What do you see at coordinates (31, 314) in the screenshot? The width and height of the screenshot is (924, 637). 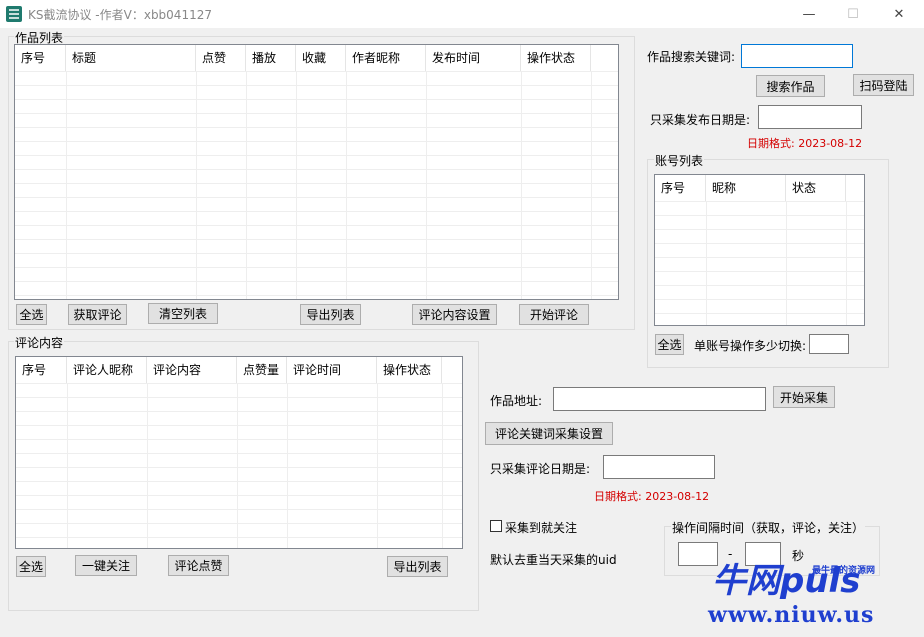 I see `works-select-all-button: 全选` at bounding box center [31, 314].